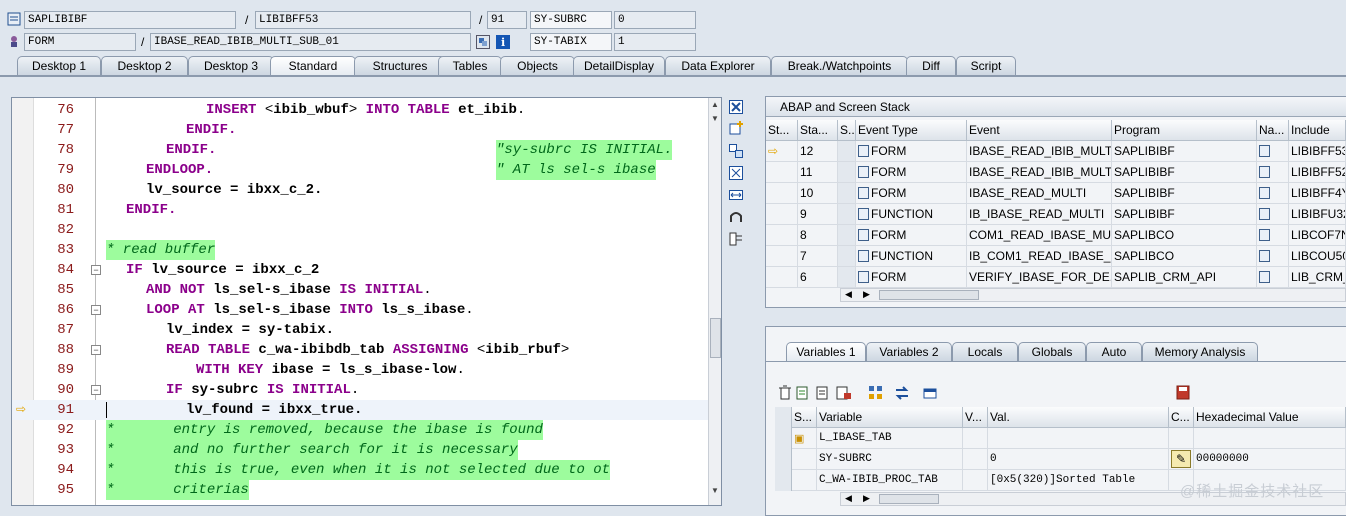 This screenshot has height=516, width=1346. What do you see at coordinates (782, 151) in the screenshot?
I see `stack-active-cell: ⇨` at bounding box center [782, 151].